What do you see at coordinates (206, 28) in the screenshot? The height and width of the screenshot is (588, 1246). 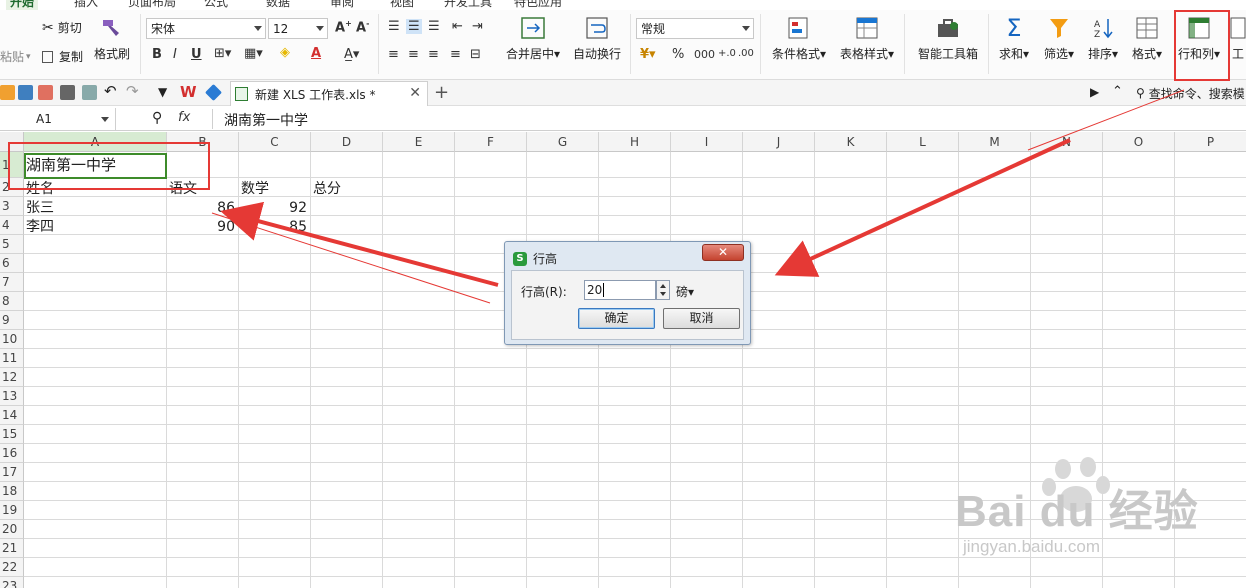 I see `font-name-select: 宋体` at bounding box center [206, 28].